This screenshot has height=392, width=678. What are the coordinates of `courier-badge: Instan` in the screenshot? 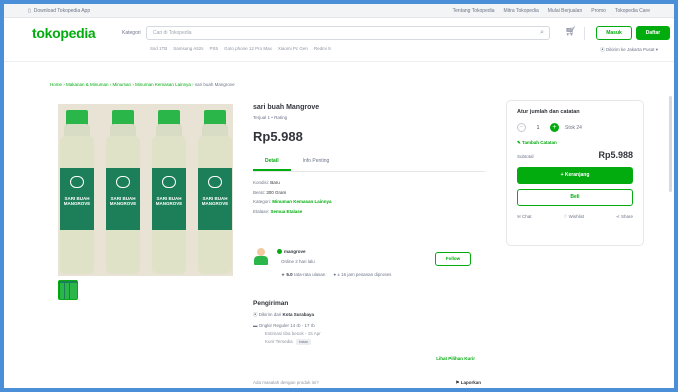 It's located at (303, 342).